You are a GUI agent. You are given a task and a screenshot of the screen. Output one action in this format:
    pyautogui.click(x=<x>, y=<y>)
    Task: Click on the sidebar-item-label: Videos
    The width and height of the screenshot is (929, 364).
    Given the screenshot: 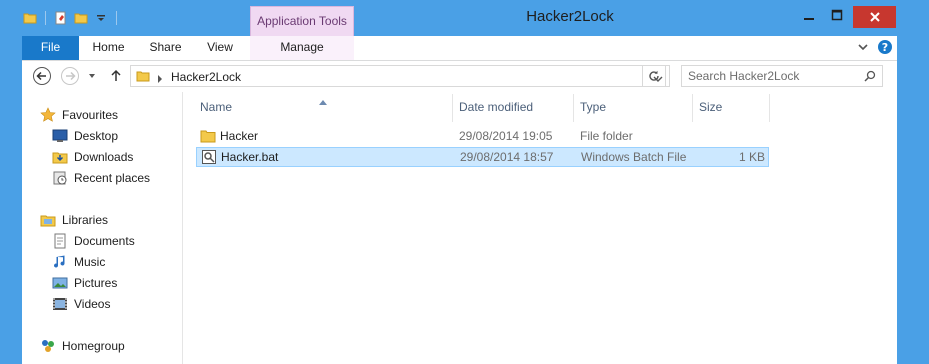 What is the action you would take?
    pyautogui.click(x=92, y=304)
    